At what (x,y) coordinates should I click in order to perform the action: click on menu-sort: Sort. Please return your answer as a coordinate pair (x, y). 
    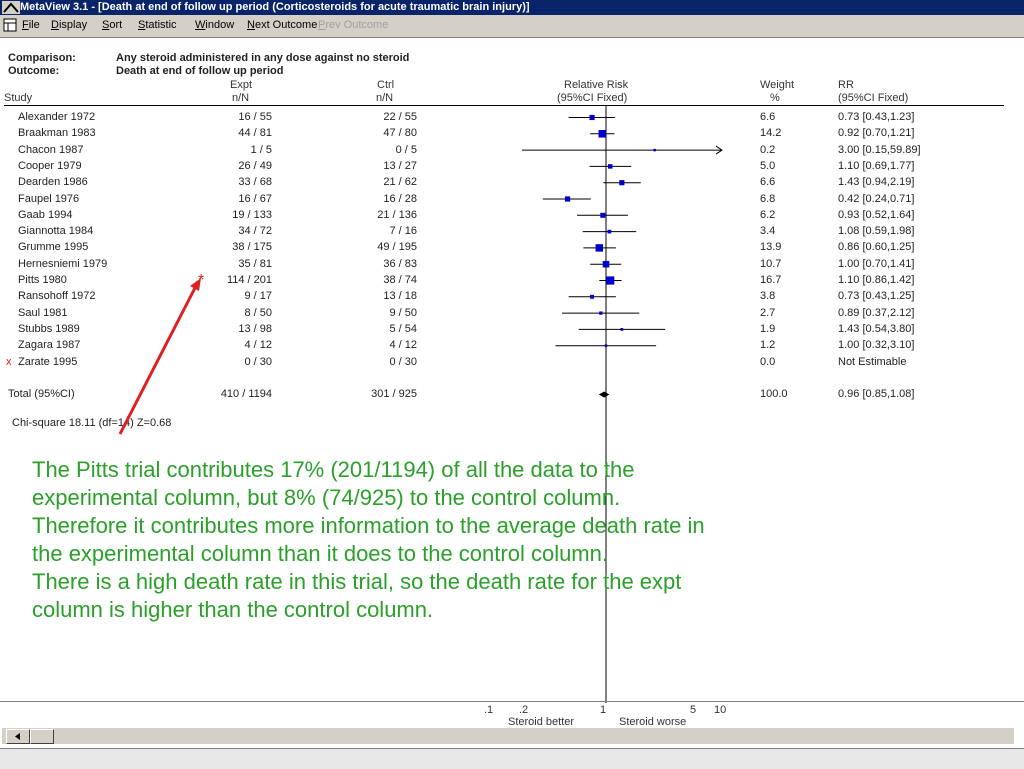
    Looking at the image, I should click on (112, 25).